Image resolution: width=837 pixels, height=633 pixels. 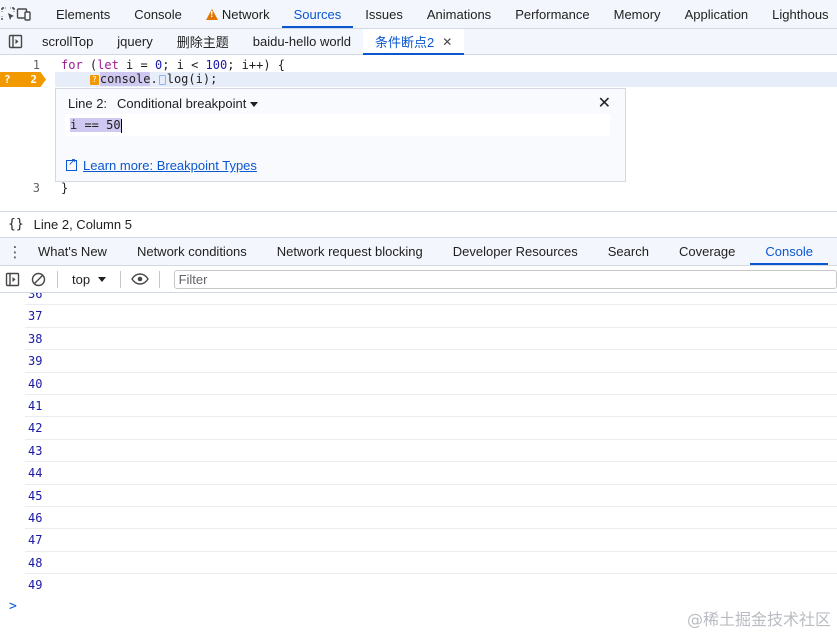 I want to click on breakpoint-condition-input: i == 50, so click(x=337, y=125).